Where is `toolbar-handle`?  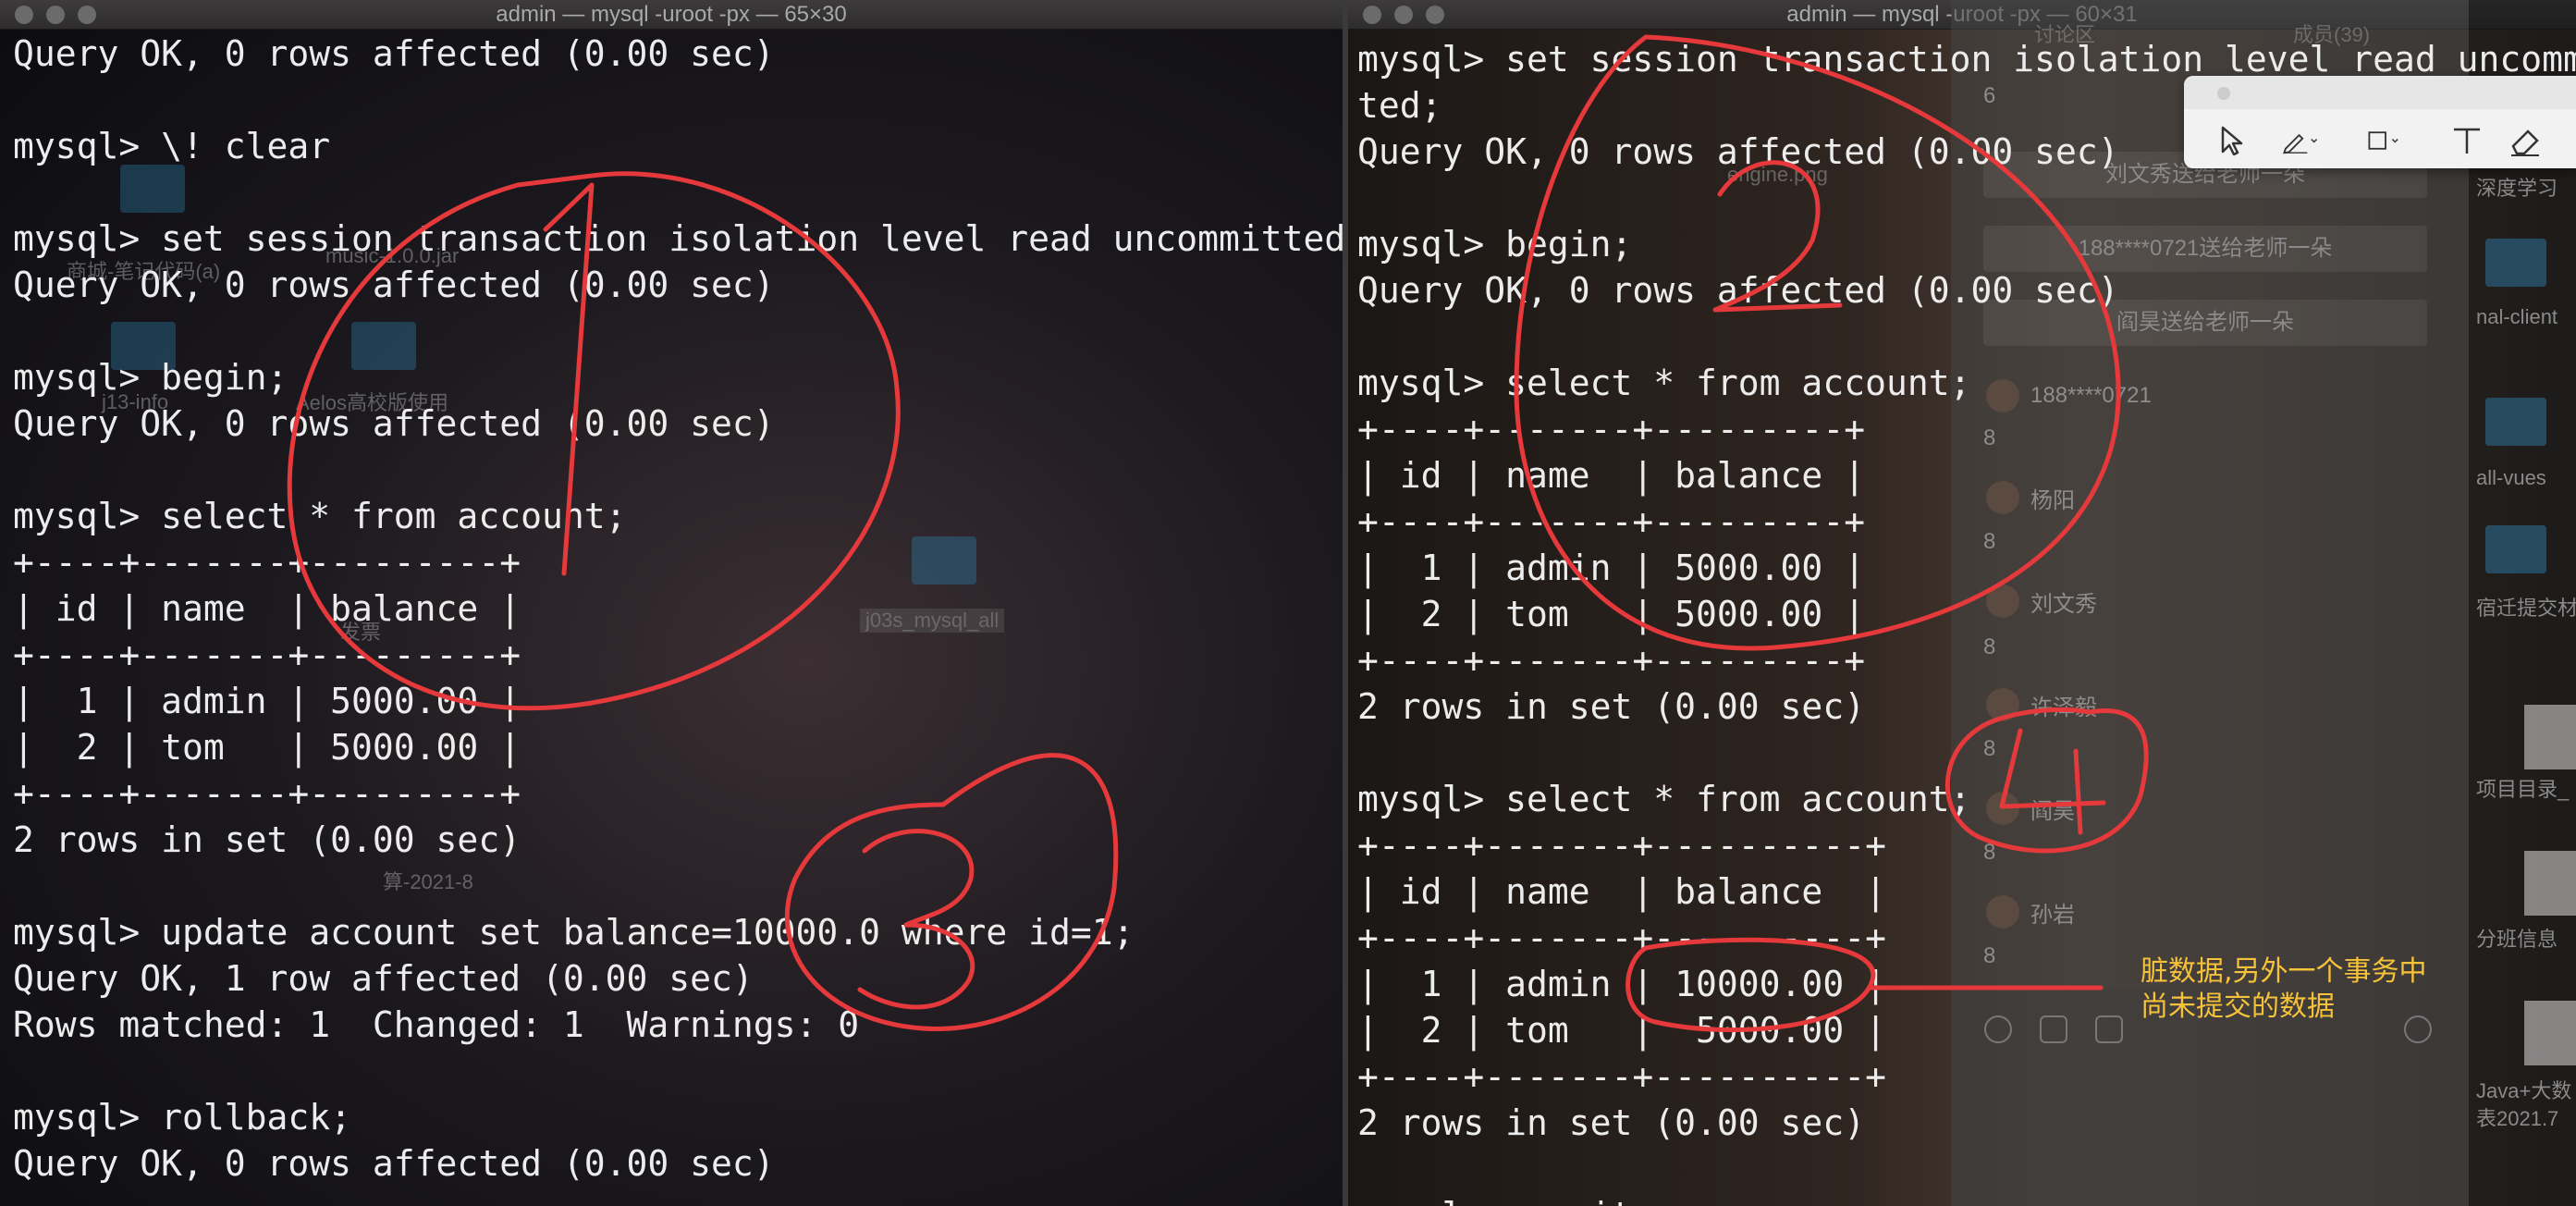 toolbar-handle is located at coordinates (2224, 93).